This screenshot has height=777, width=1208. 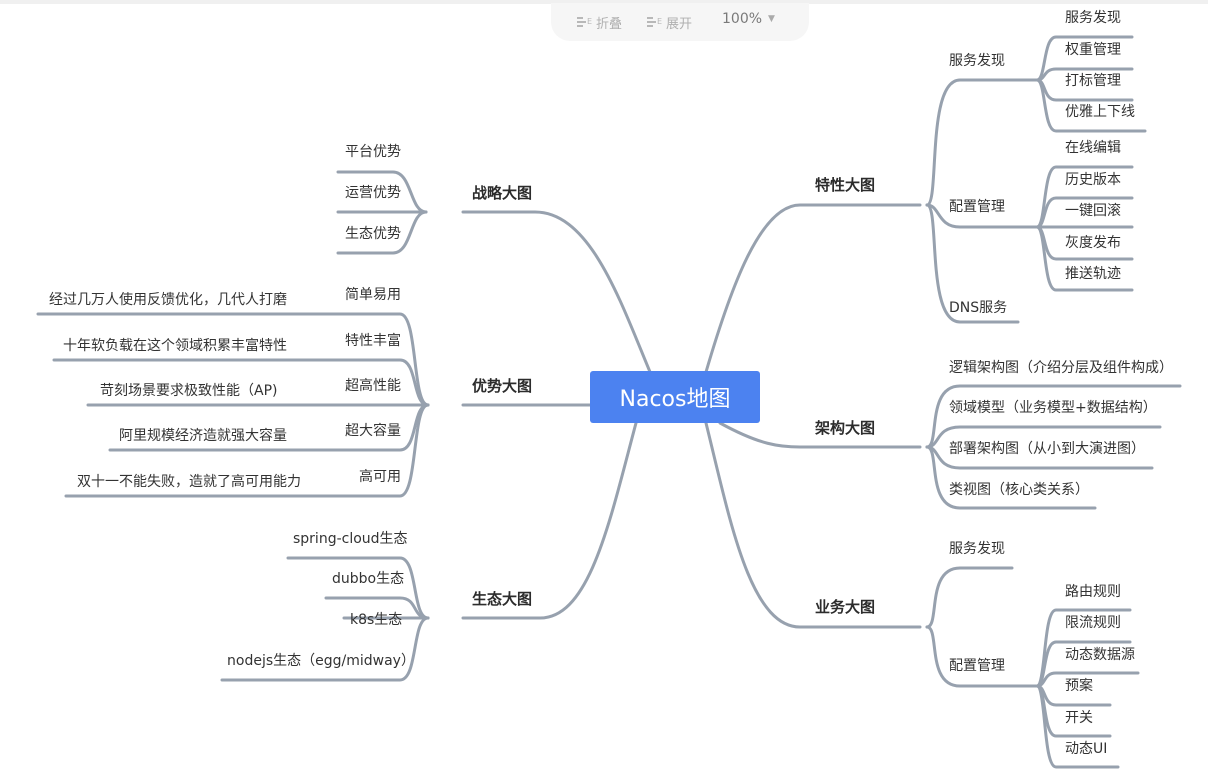 What do you see at coordinates (168, 300) in the screenshot?
I see `advantage-detail-easy: 经过几万人使用反馈优化，几代人打磨` at bounding box center [168, 300].